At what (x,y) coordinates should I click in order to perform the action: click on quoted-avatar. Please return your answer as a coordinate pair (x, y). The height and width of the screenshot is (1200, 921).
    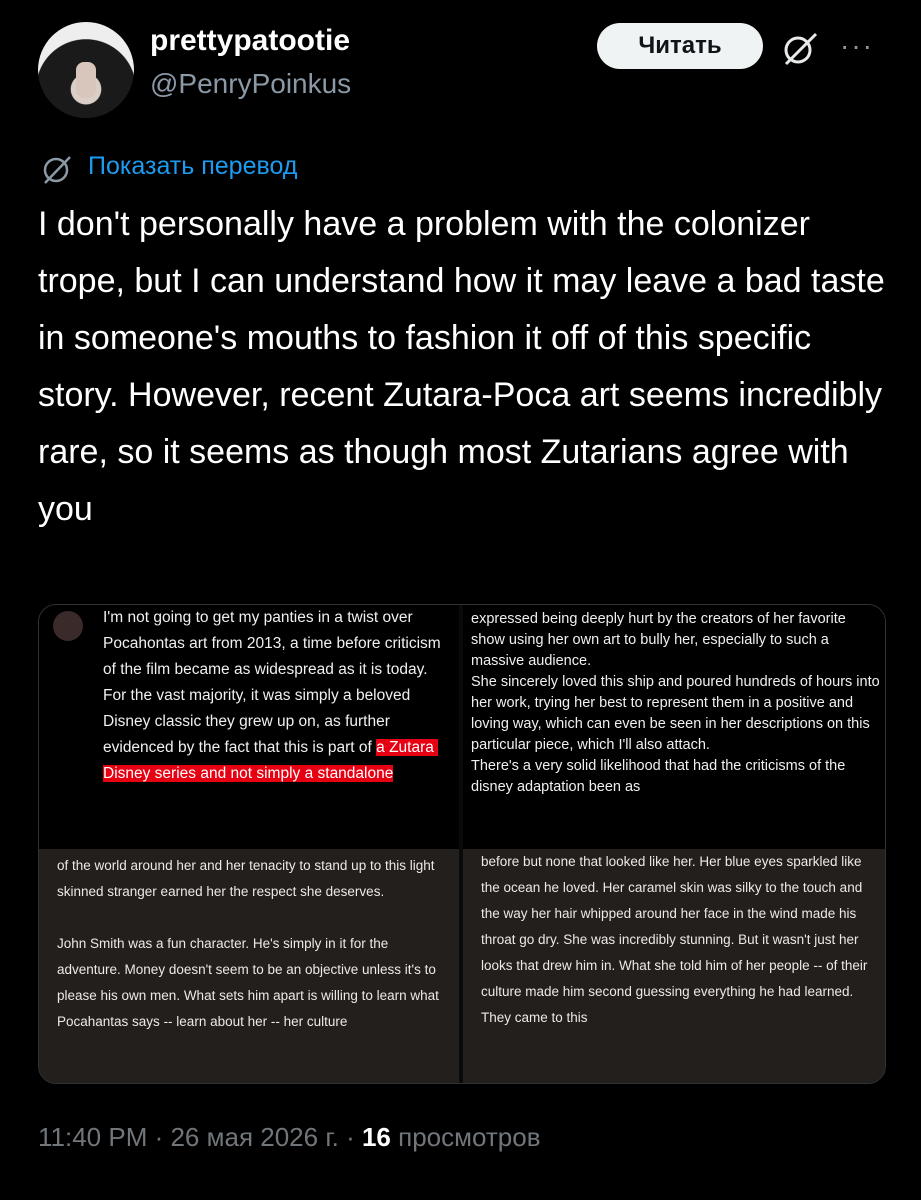
    Looking at the image, I should click on (68, 626).